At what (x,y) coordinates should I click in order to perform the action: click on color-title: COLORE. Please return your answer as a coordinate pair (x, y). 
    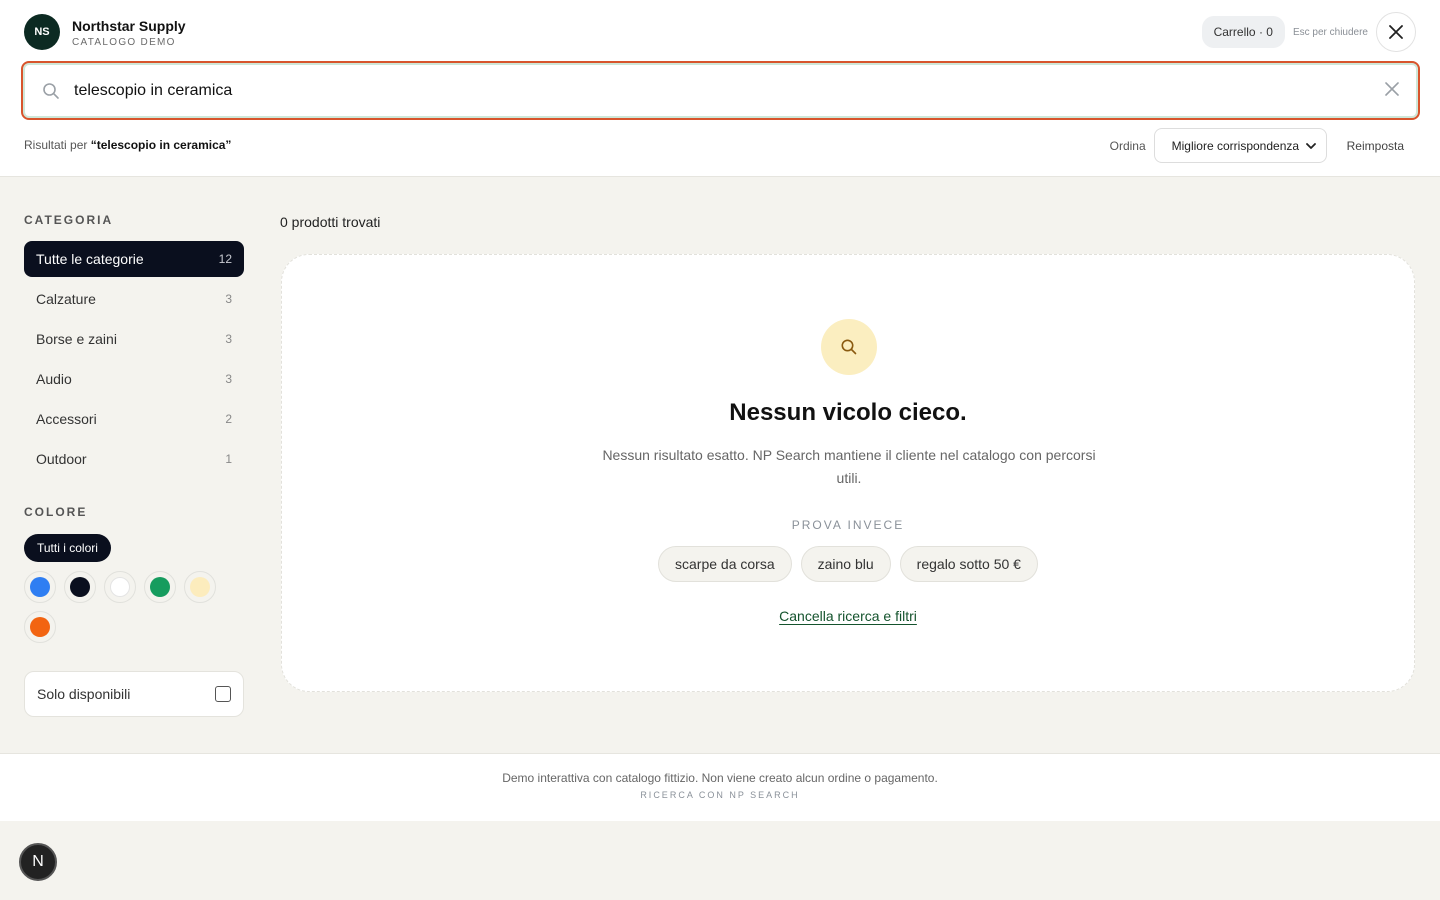
    Looking at the image, I should click on (56, 512).